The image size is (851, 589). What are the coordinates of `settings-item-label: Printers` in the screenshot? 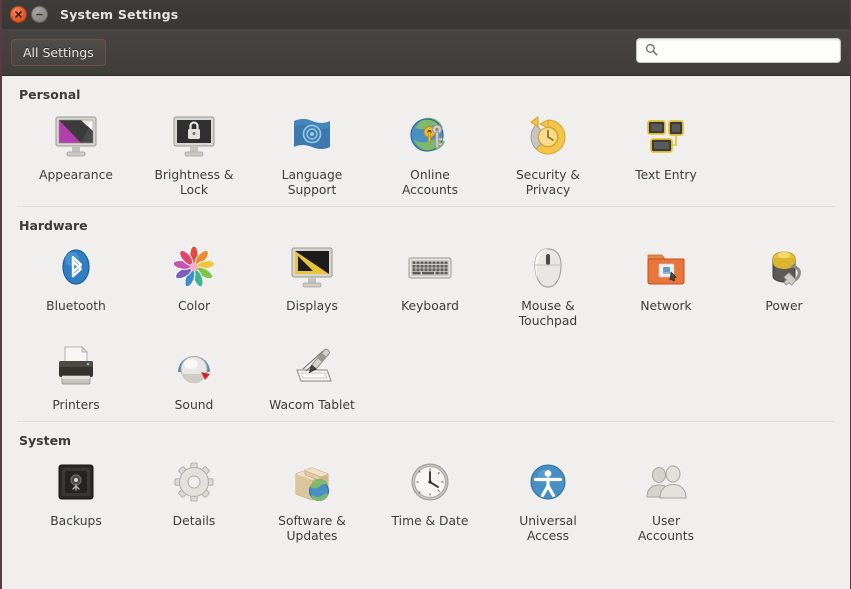 It's located at (76, 405).